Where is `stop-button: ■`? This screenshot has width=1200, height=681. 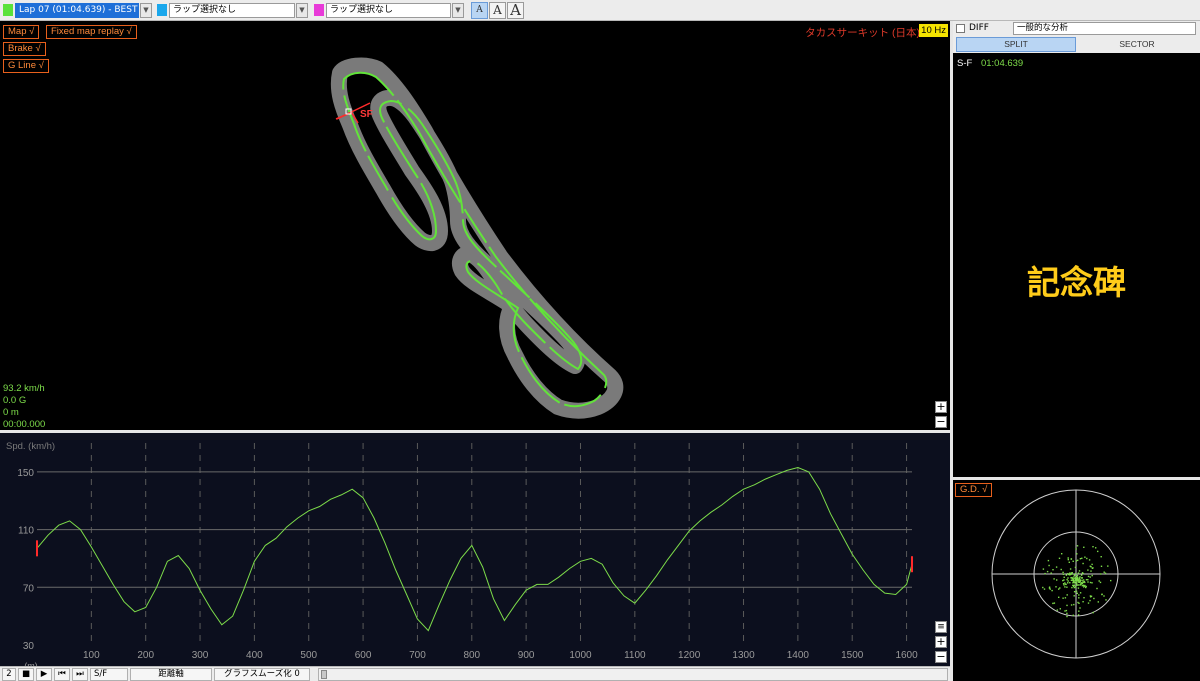 stop-button: ■ is located at coordinates (26, 674).